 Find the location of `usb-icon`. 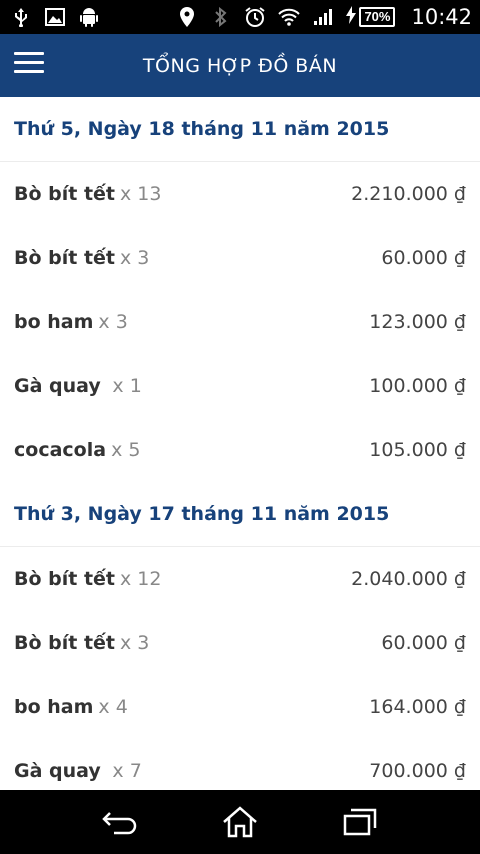

usb-icon is located at coordinates (21, 17).